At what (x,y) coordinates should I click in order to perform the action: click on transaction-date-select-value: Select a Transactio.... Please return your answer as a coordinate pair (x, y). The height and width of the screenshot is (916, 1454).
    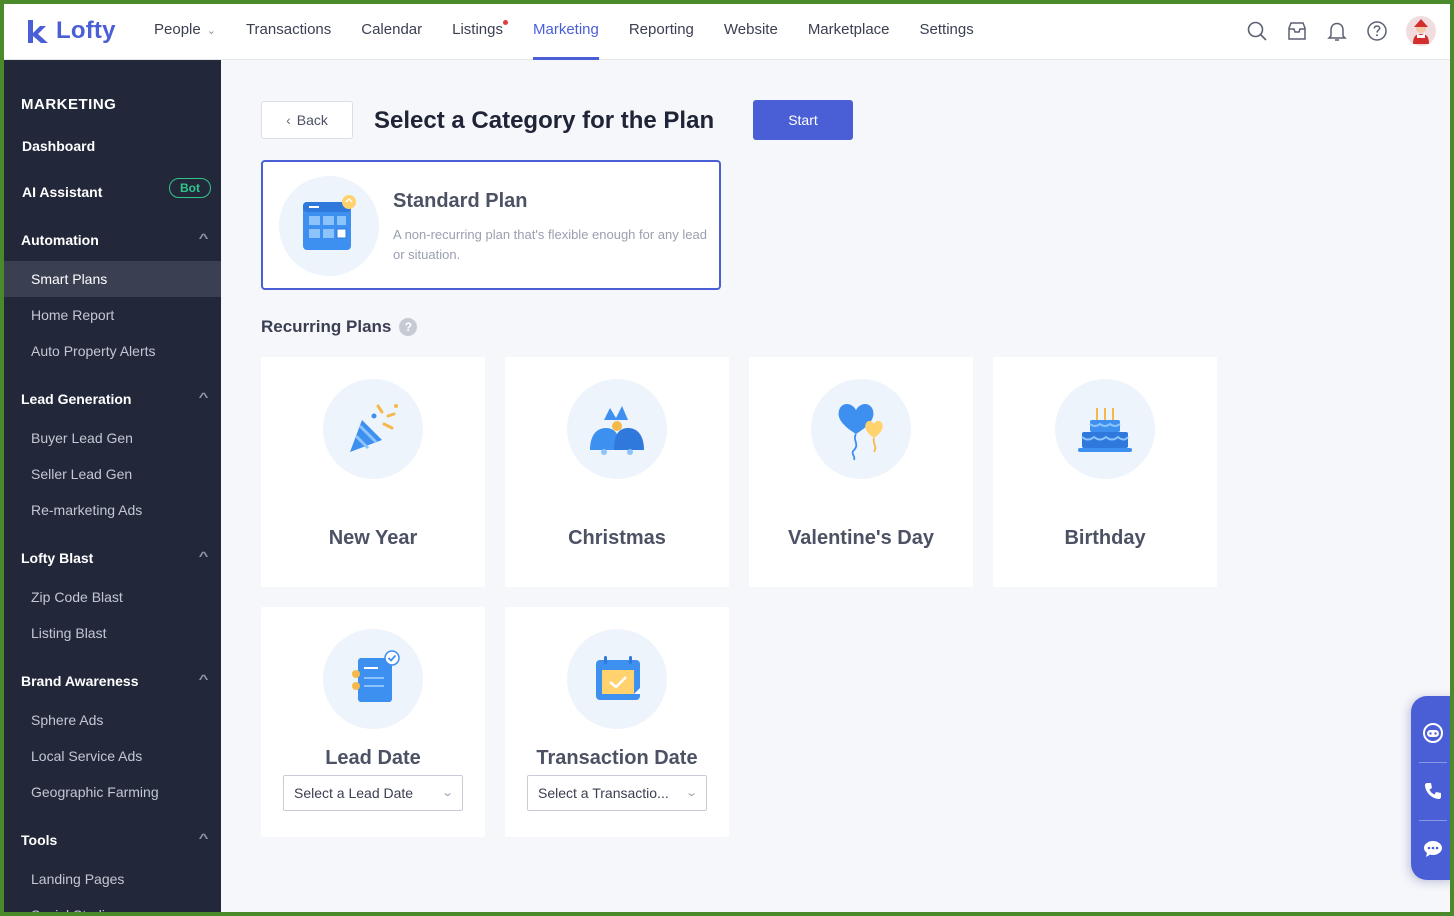
    Looking at the image, I should click on (603, 793).